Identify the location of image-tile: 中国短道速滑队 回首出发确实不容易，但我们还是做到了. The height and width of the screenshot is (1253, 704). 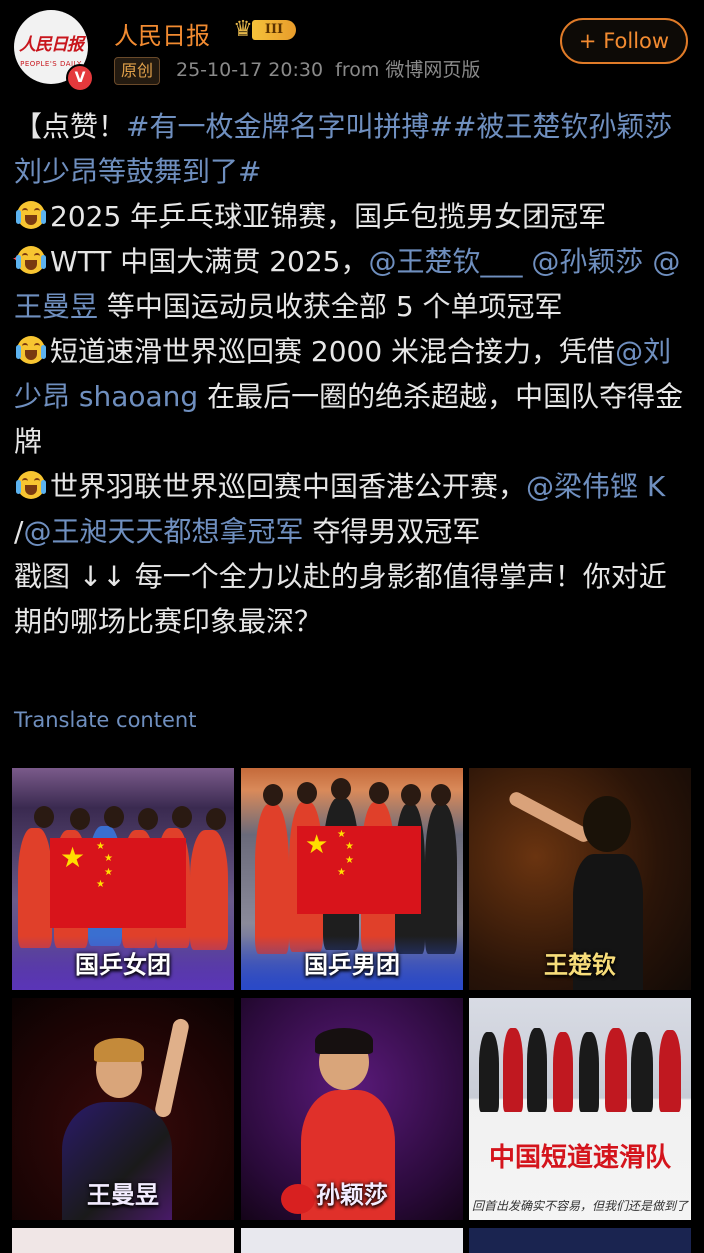
(580, 1109).